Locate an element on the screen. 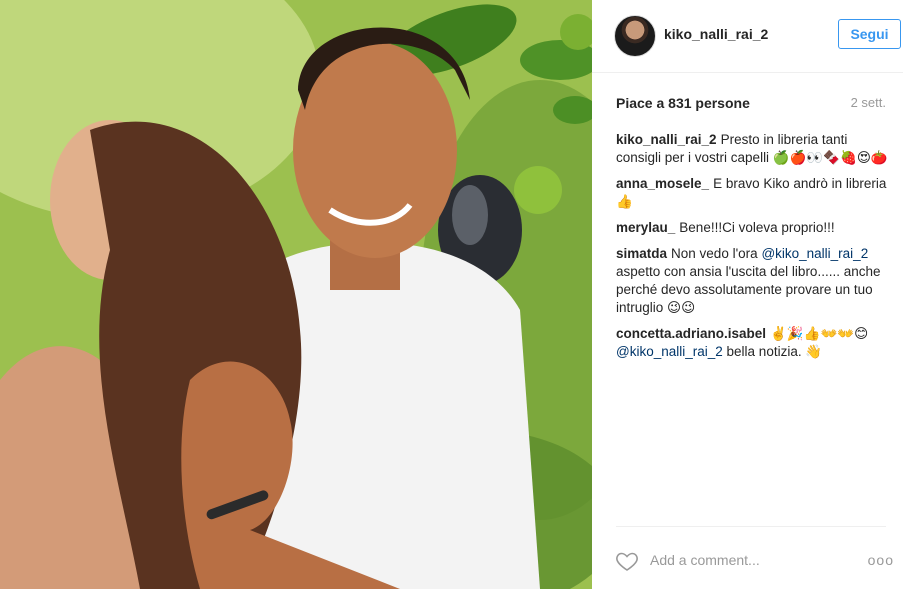 This screenshot has width=903, height=590. header-username-link: kiko_nalli_rai_2 is located at coordinates (716, 34).